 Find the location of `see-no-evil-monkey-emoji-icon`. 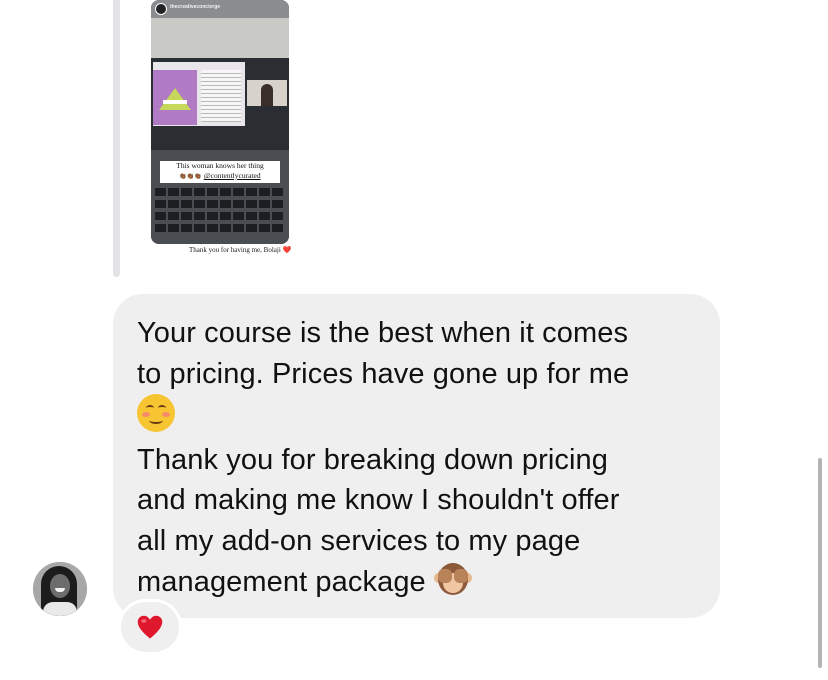

see-no-evil-monkey-emoji-icon is located at coordinates (452, 579).